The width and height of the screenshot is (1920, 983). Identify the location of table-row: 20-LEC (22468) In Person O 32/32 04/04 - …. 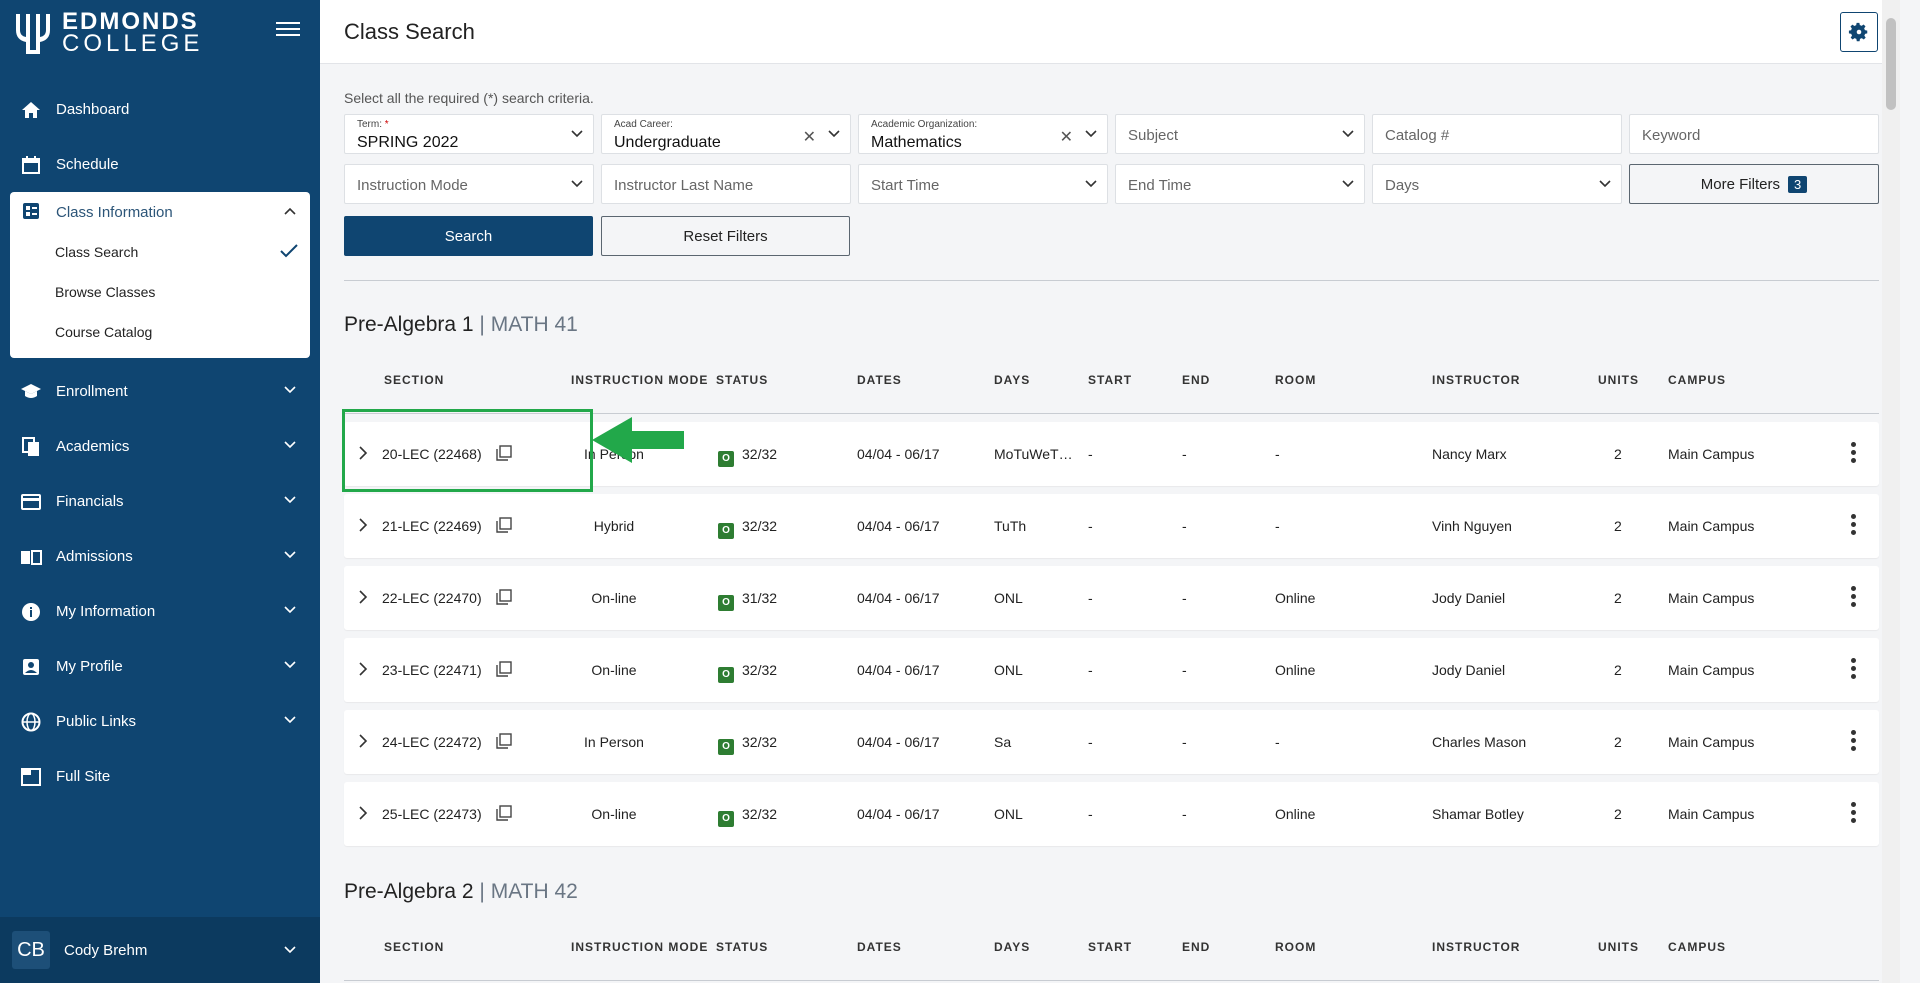
(1111, 454).